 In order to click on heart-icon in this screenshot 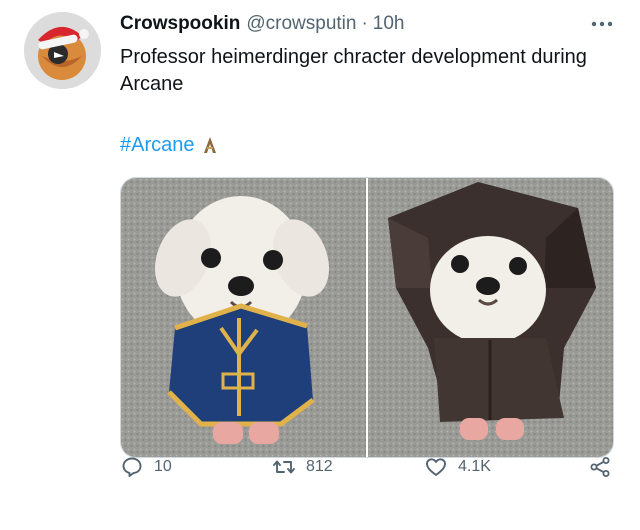, I will do `click(436, 467)`.